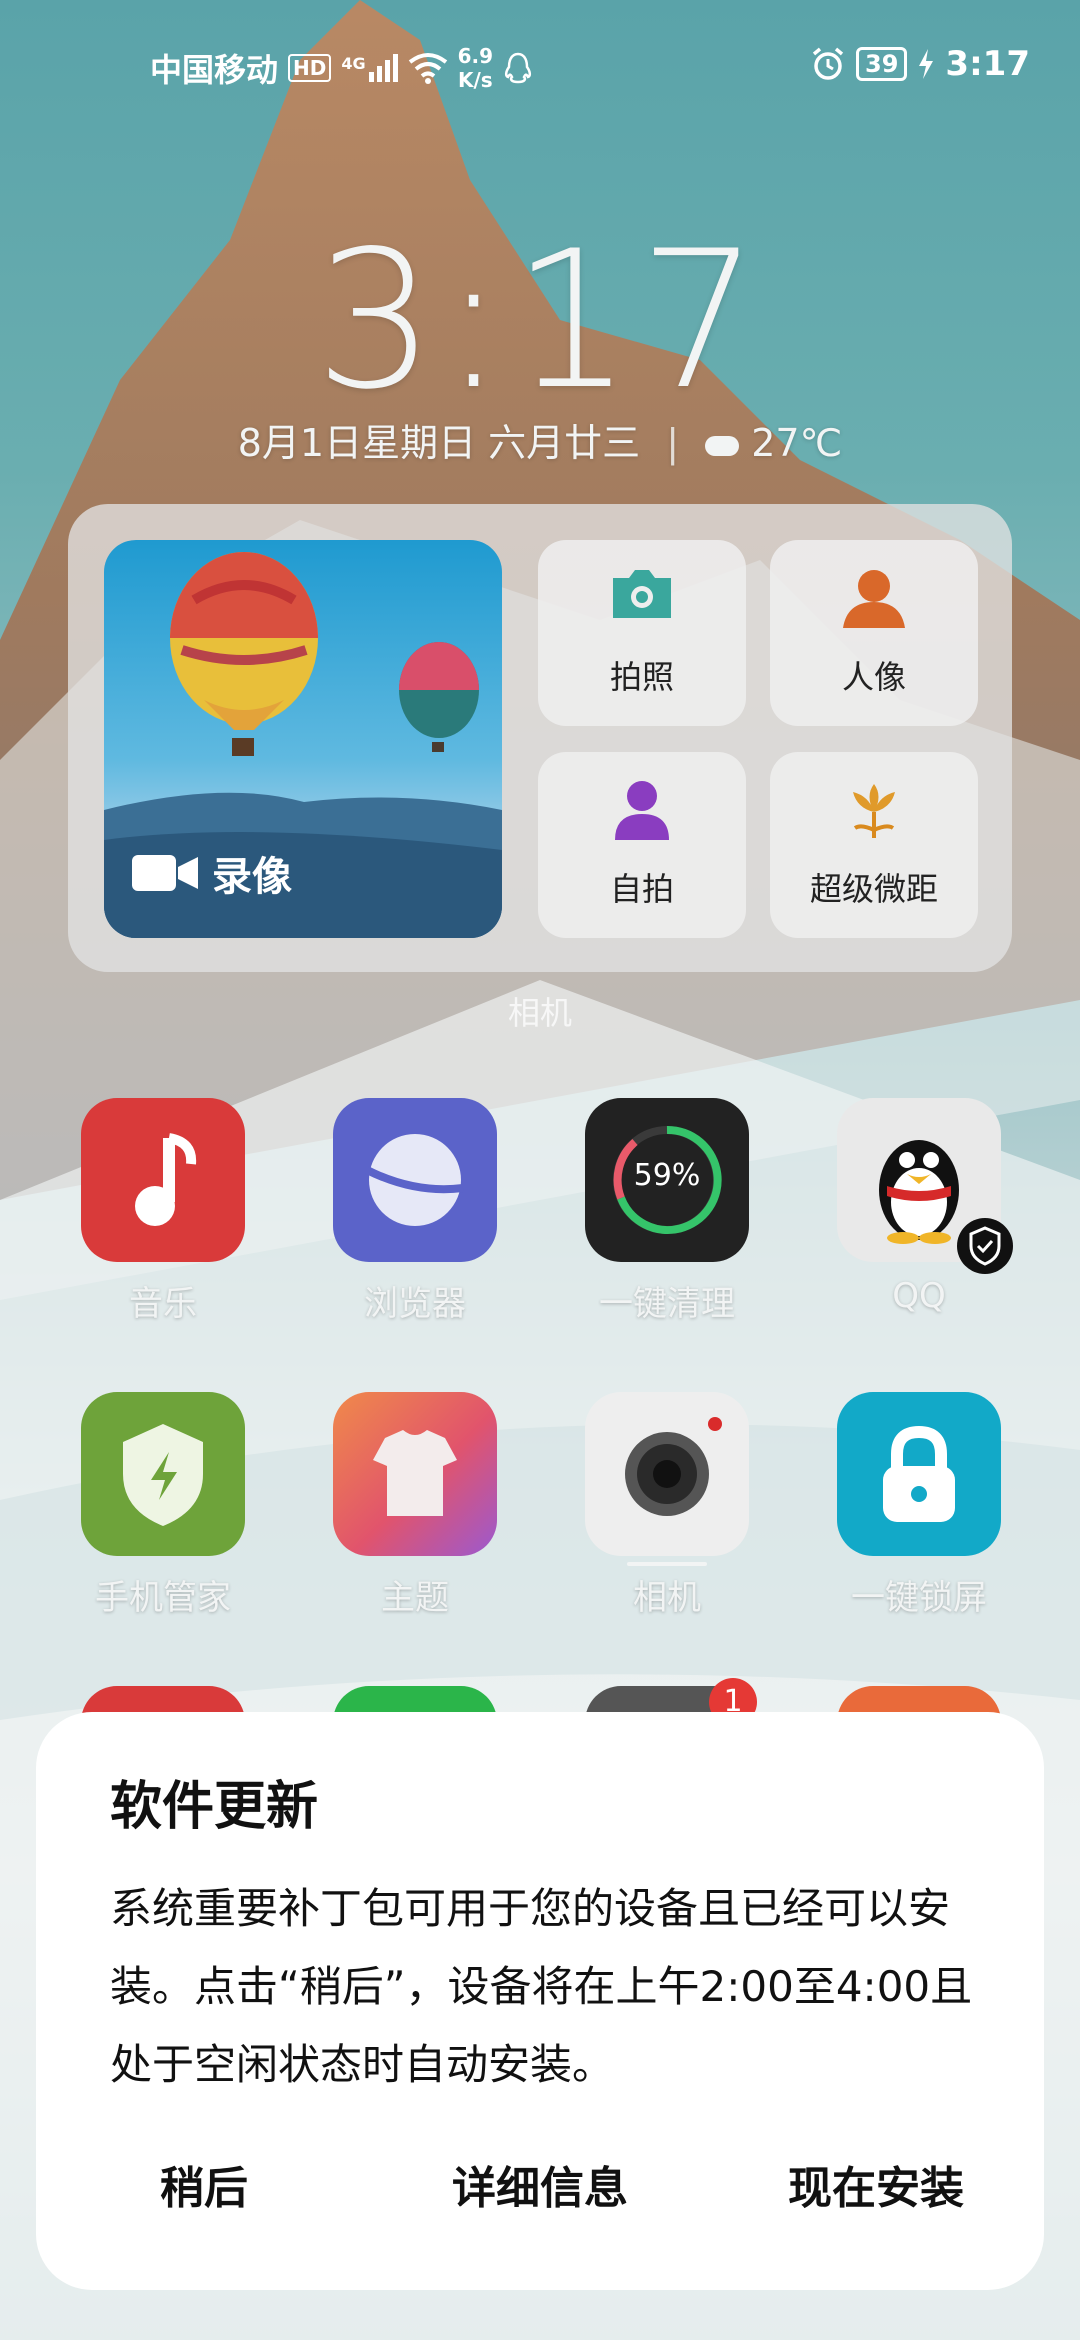 The image size is (1080, 2340). I want to click on hd-badge: HD, so click(310, 68).